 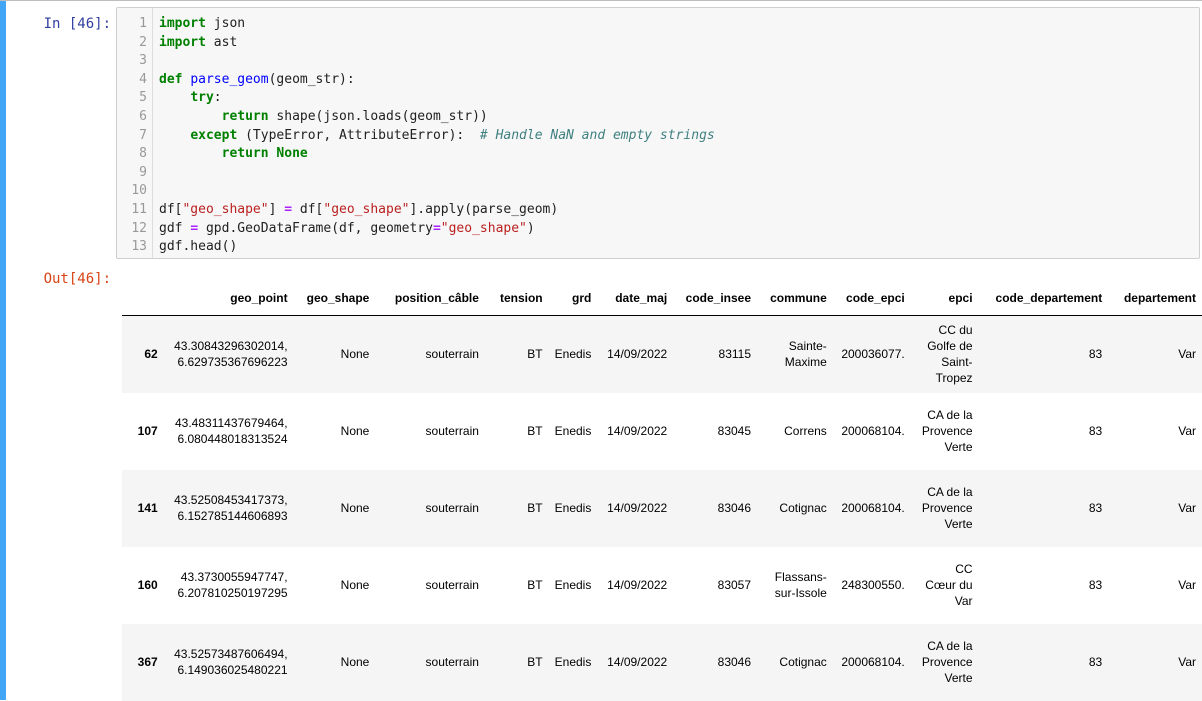 What do you see at coordinates (198, 247) in the screenshot?
I see `code-token: gdf.head()` at bounding box center [198, 247].